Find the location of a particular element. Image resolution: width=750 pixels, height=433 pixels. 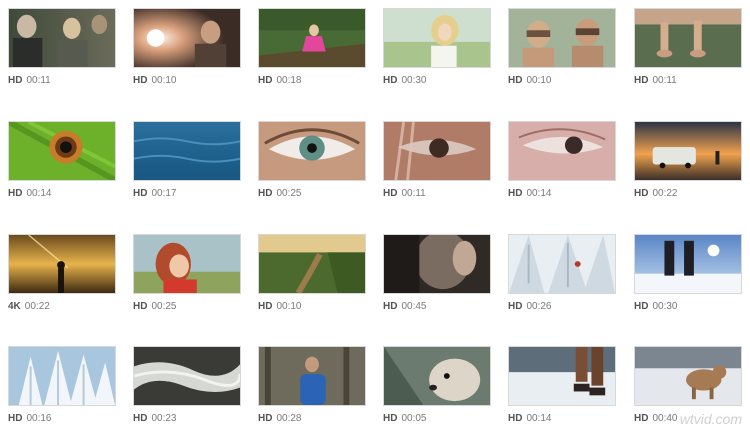

clip-duration: 00:25 is located at coordinates (289, 193).